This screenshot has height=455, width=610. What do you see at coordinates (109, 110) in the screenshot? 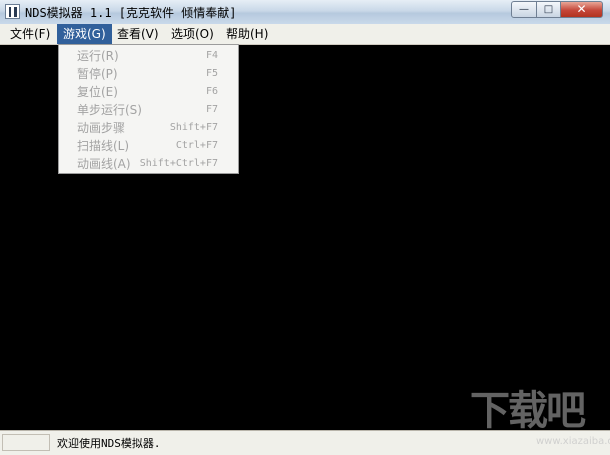
I see `menu-item-label: 单步运行(S)` at bounding box center [109, 110].